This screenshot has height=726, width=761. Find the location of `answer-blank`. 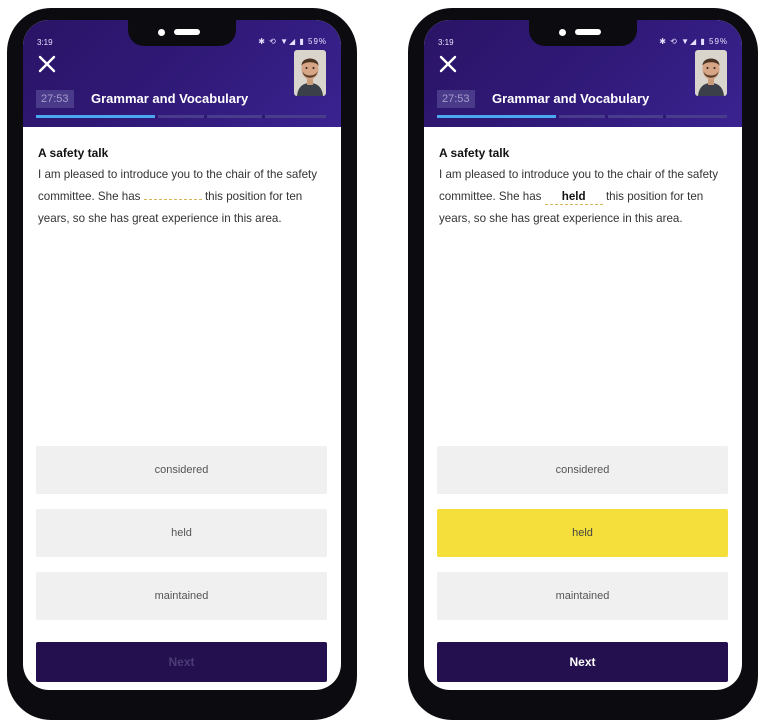

answer-blank is located at coordinates (172, 199).